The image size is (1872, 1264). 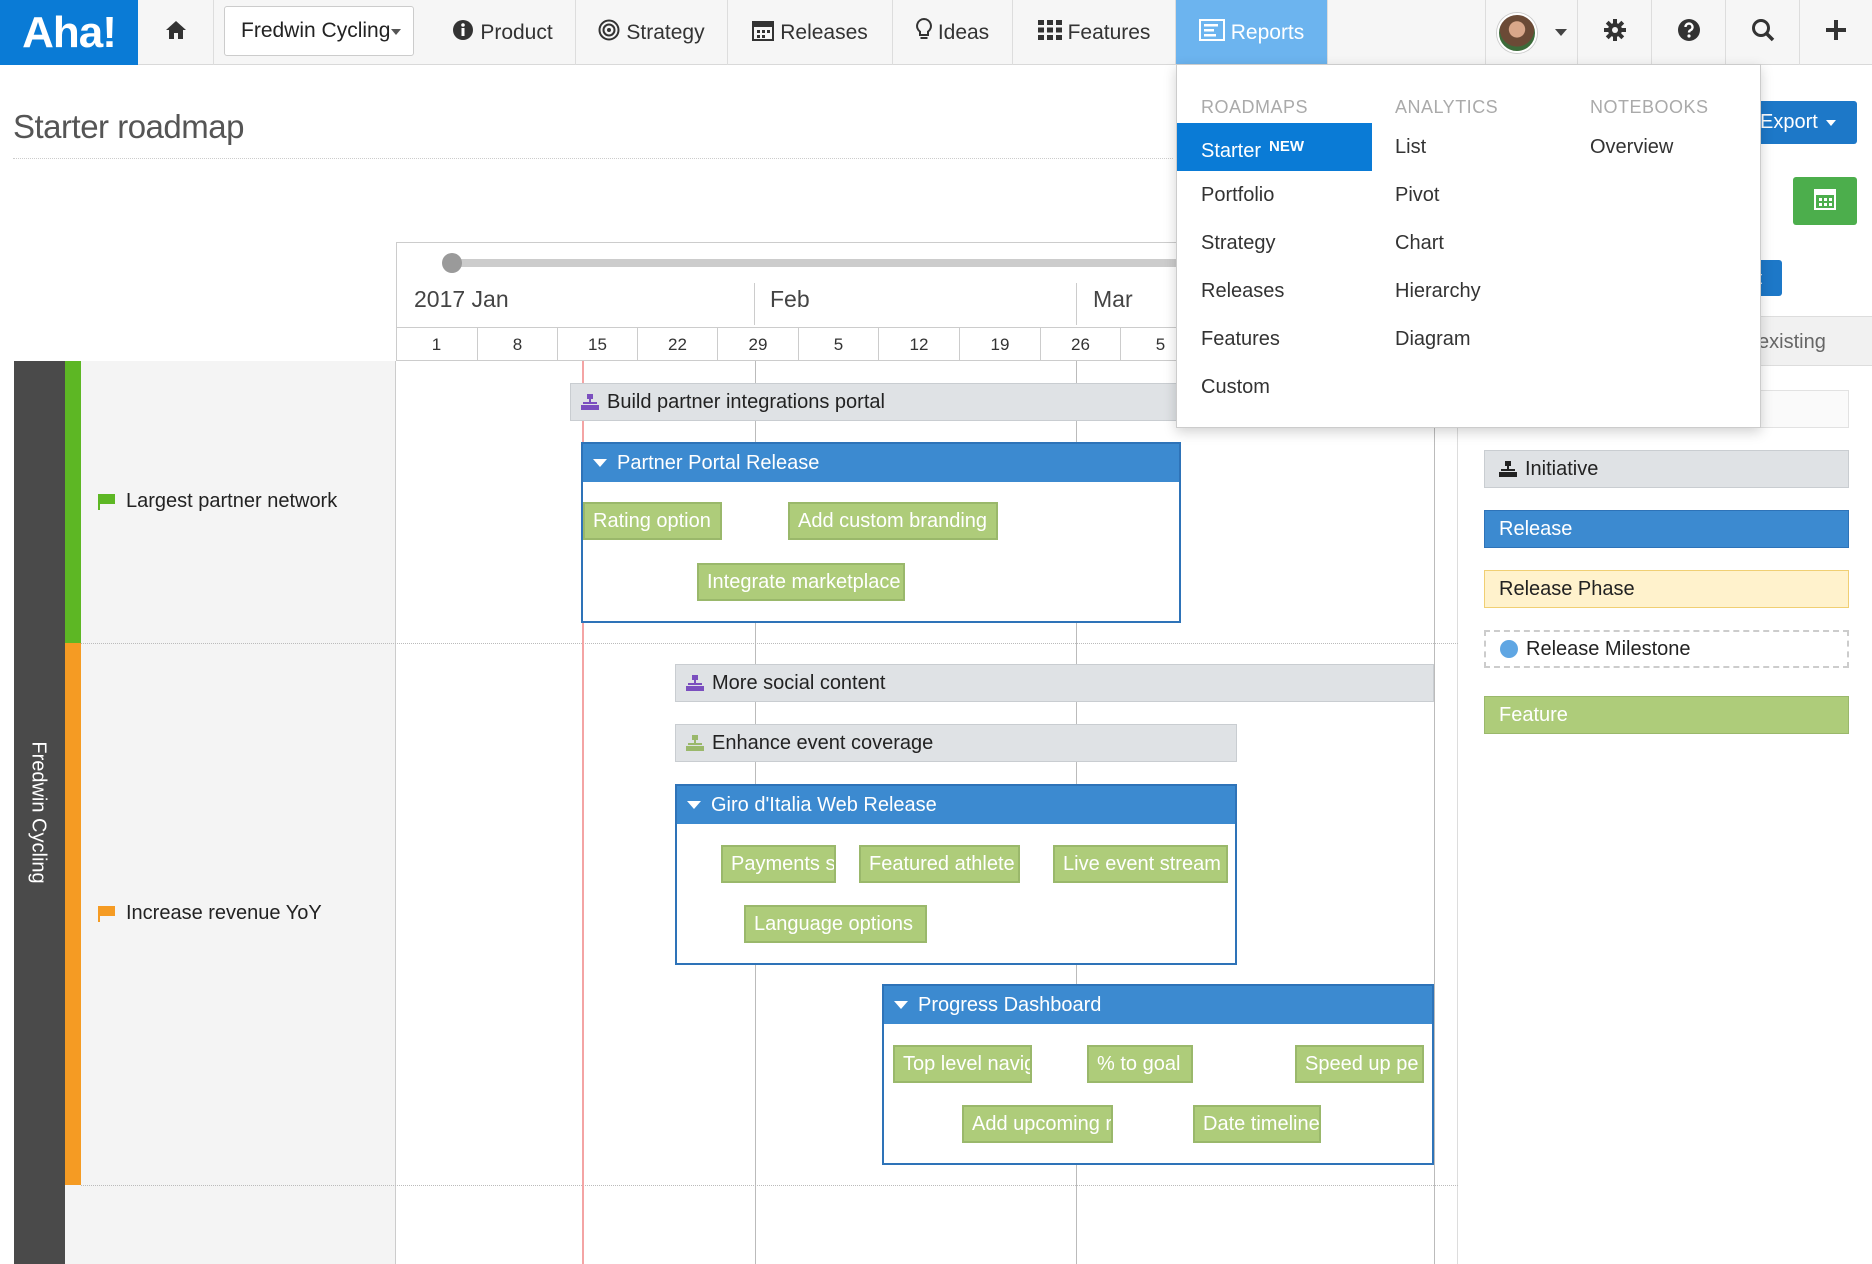 I want to click on plus-icon, so click(x=1836, y=33).